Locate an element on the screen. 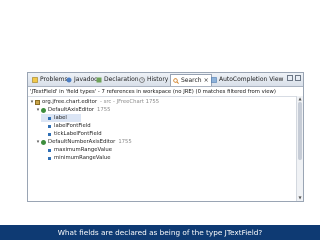 This screenshot has width=320, height=240. tree-item-field: tickLabelFontField is located at coordinates (71, 134).